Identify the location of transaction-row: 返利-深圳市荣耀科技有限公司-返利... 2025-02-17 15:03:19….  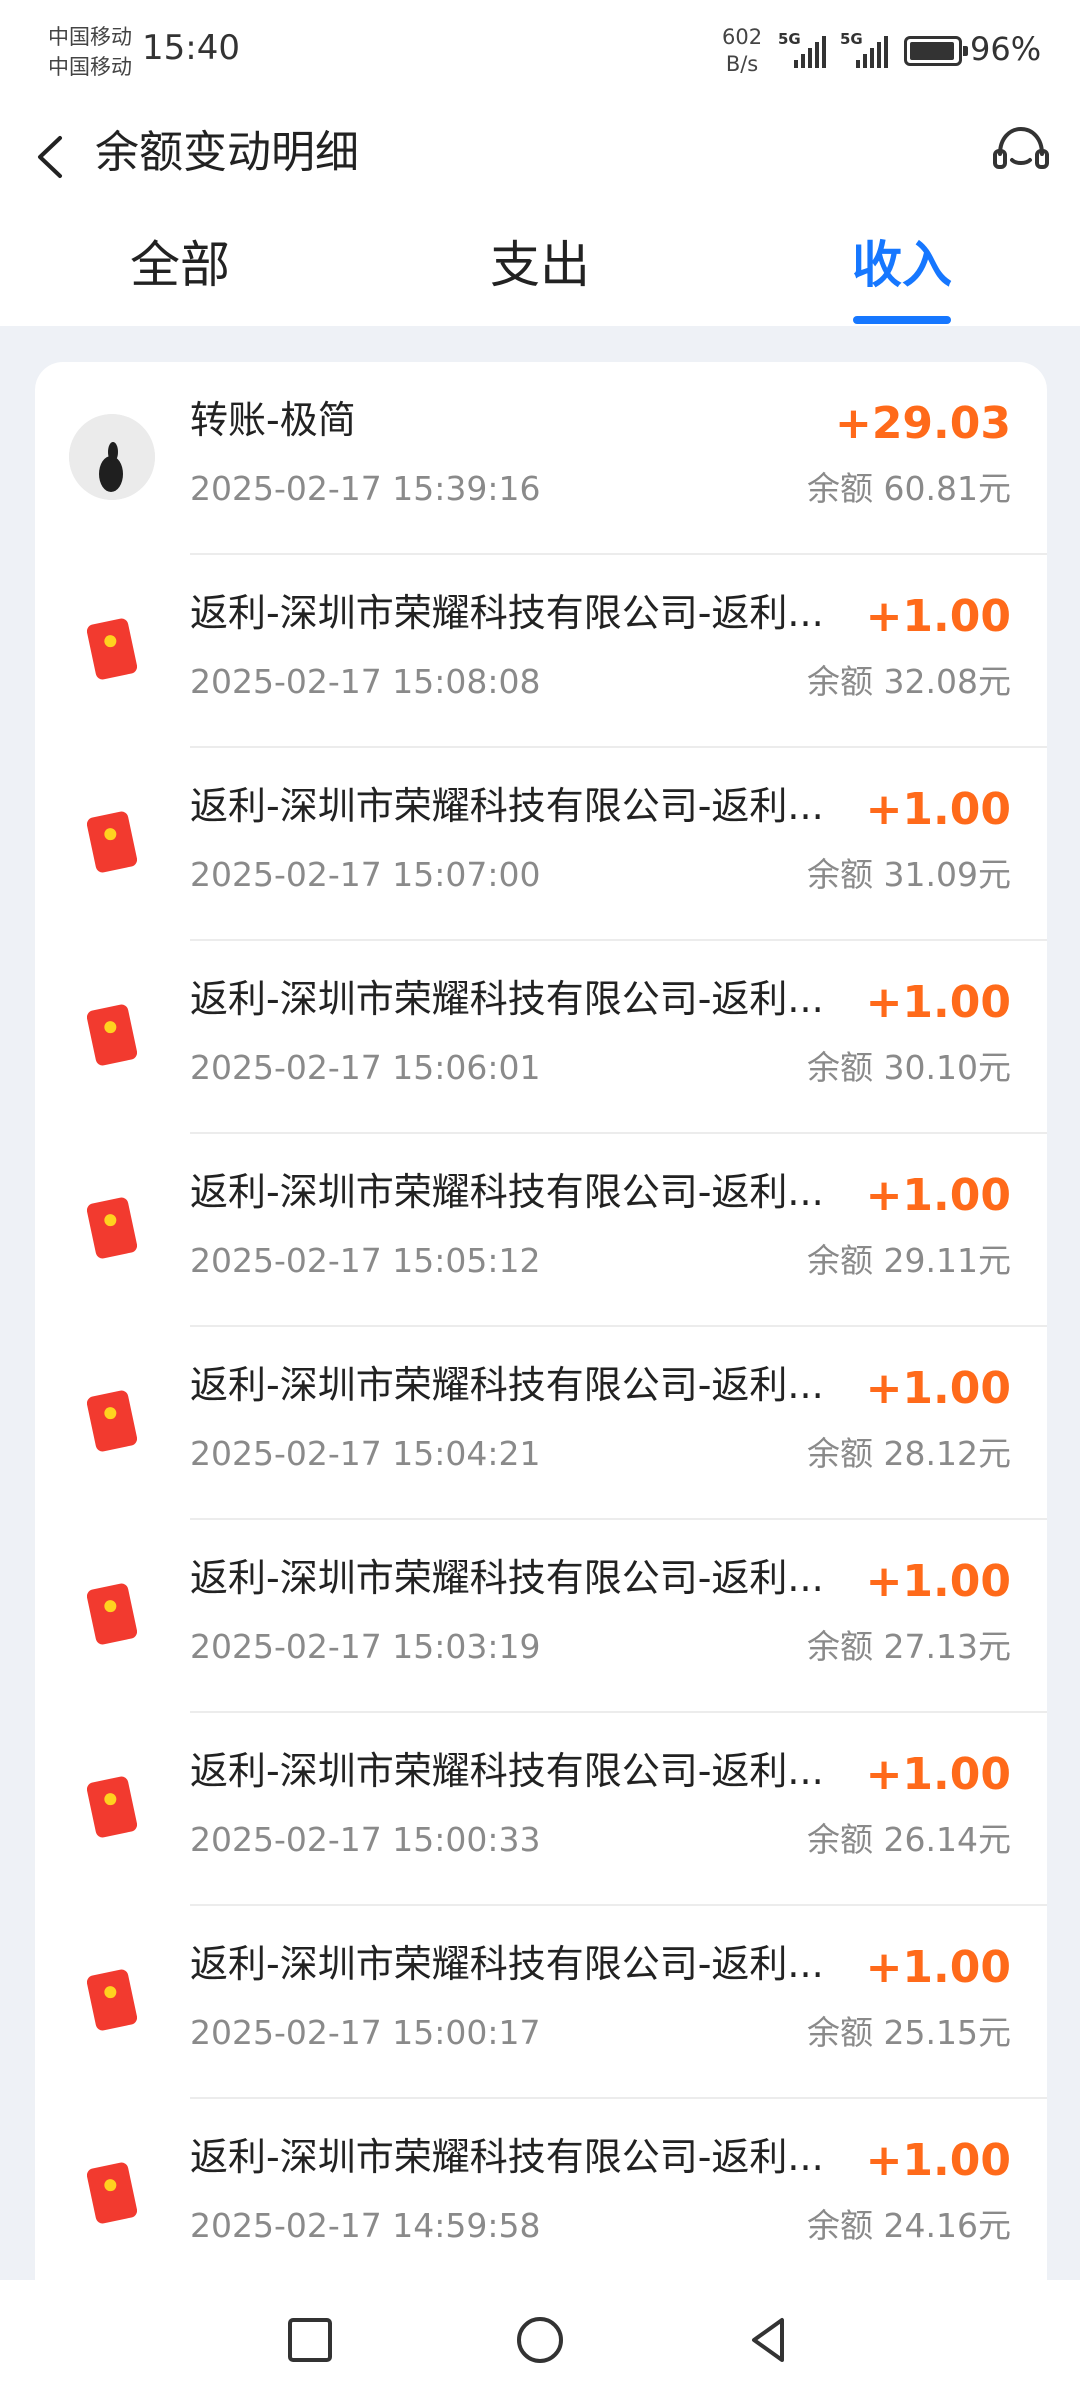
(541, 1616).